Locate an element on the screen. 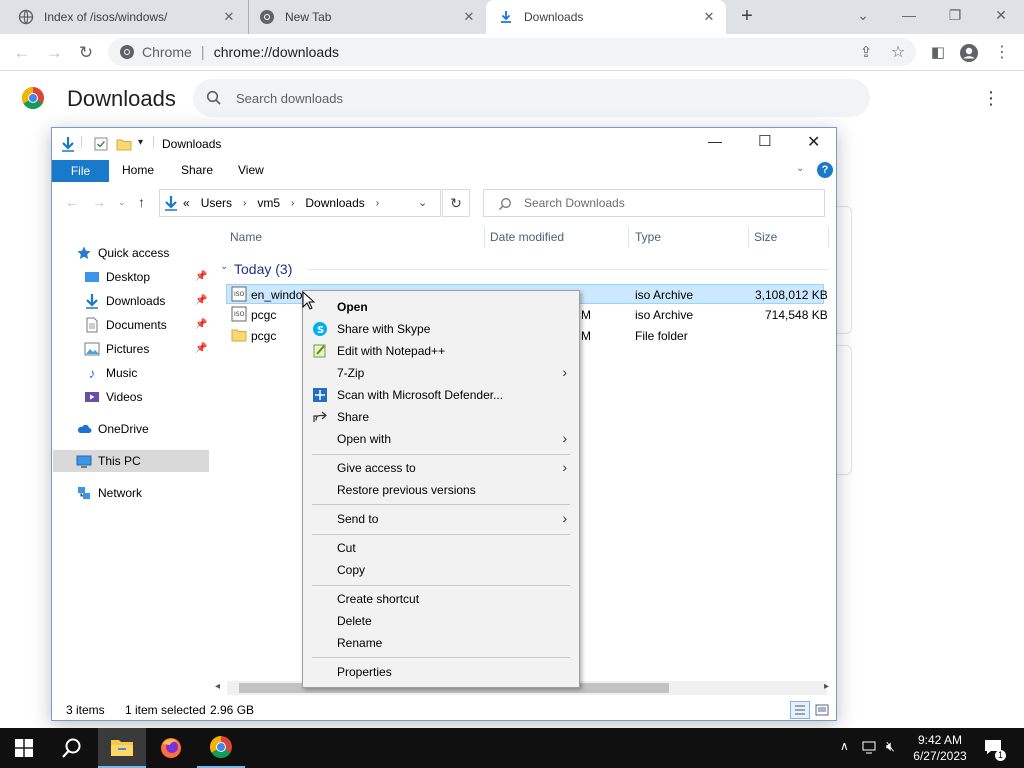  restore-button: ❐ is located at coordinates (955, 16).